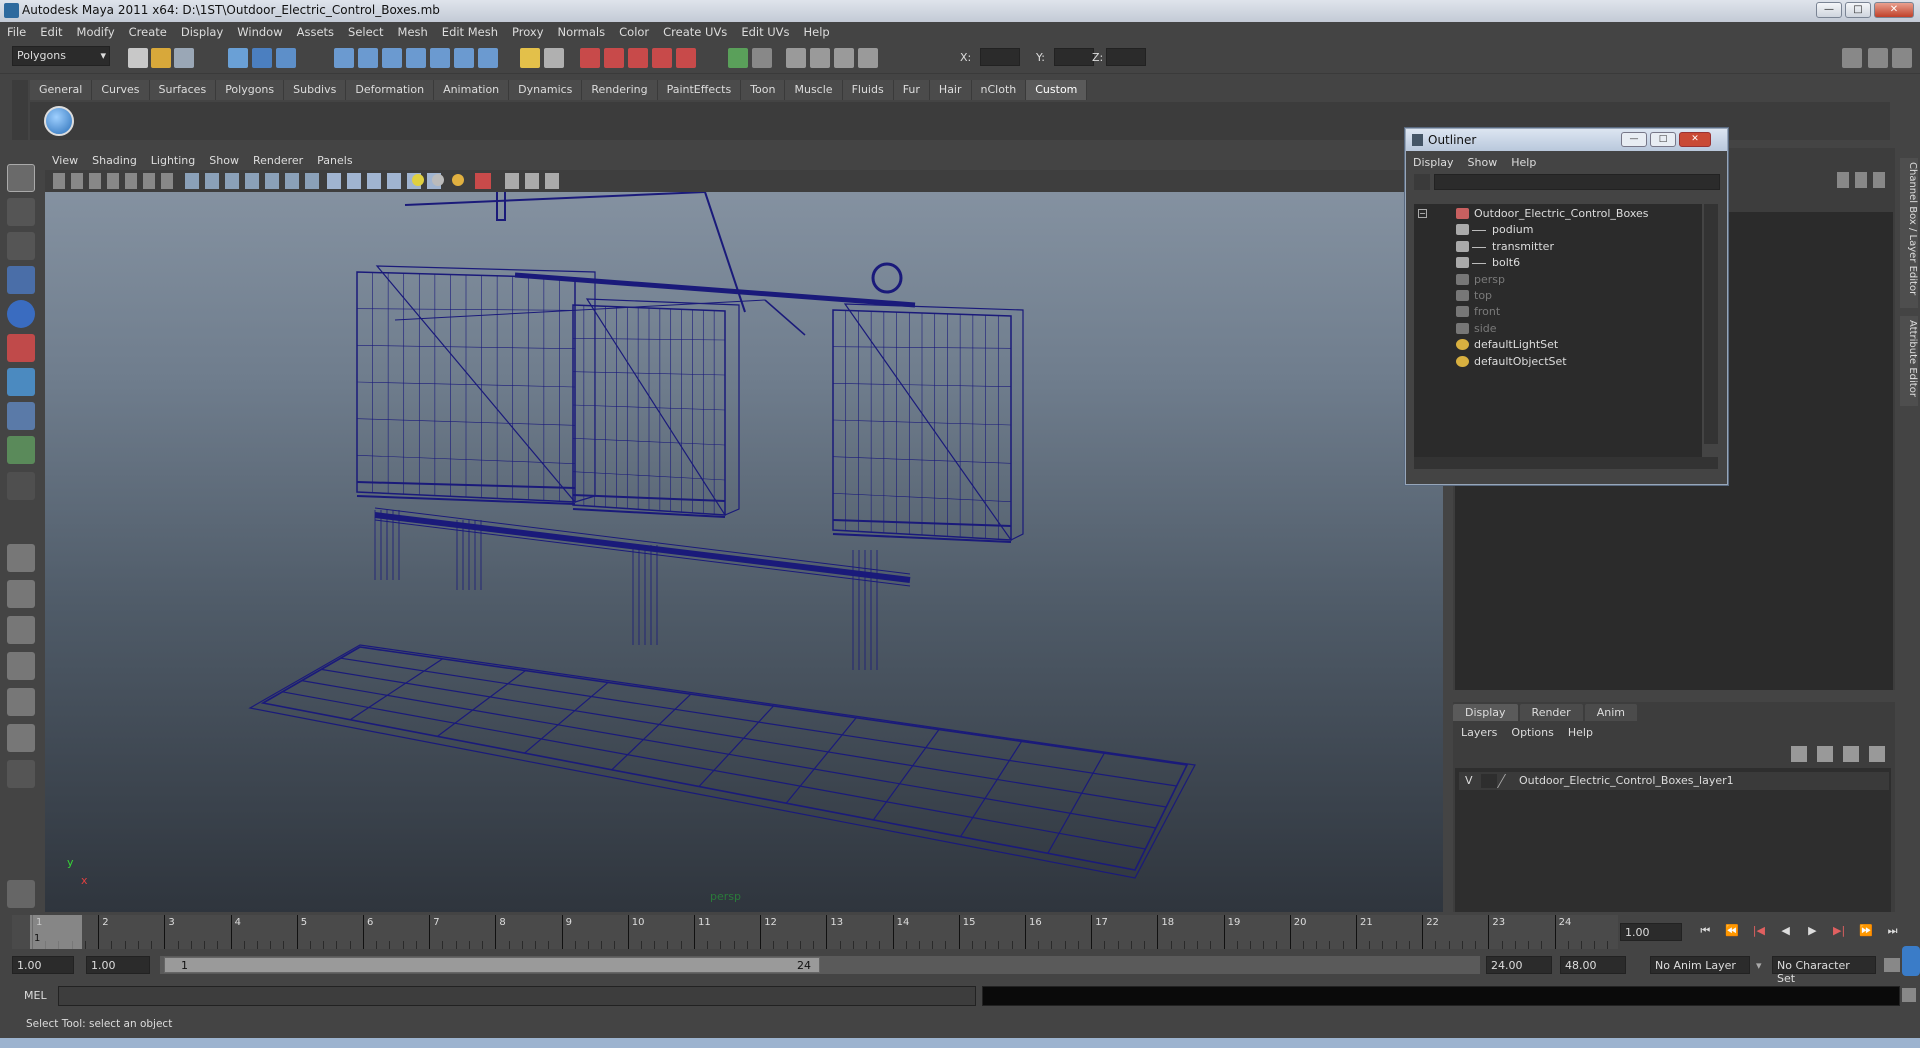 This screenshot has width=1920, height=1048. Describe the element at coordinates (1523, 162) in the screenshot. I see `outliner-menu-help: Help` at that location.